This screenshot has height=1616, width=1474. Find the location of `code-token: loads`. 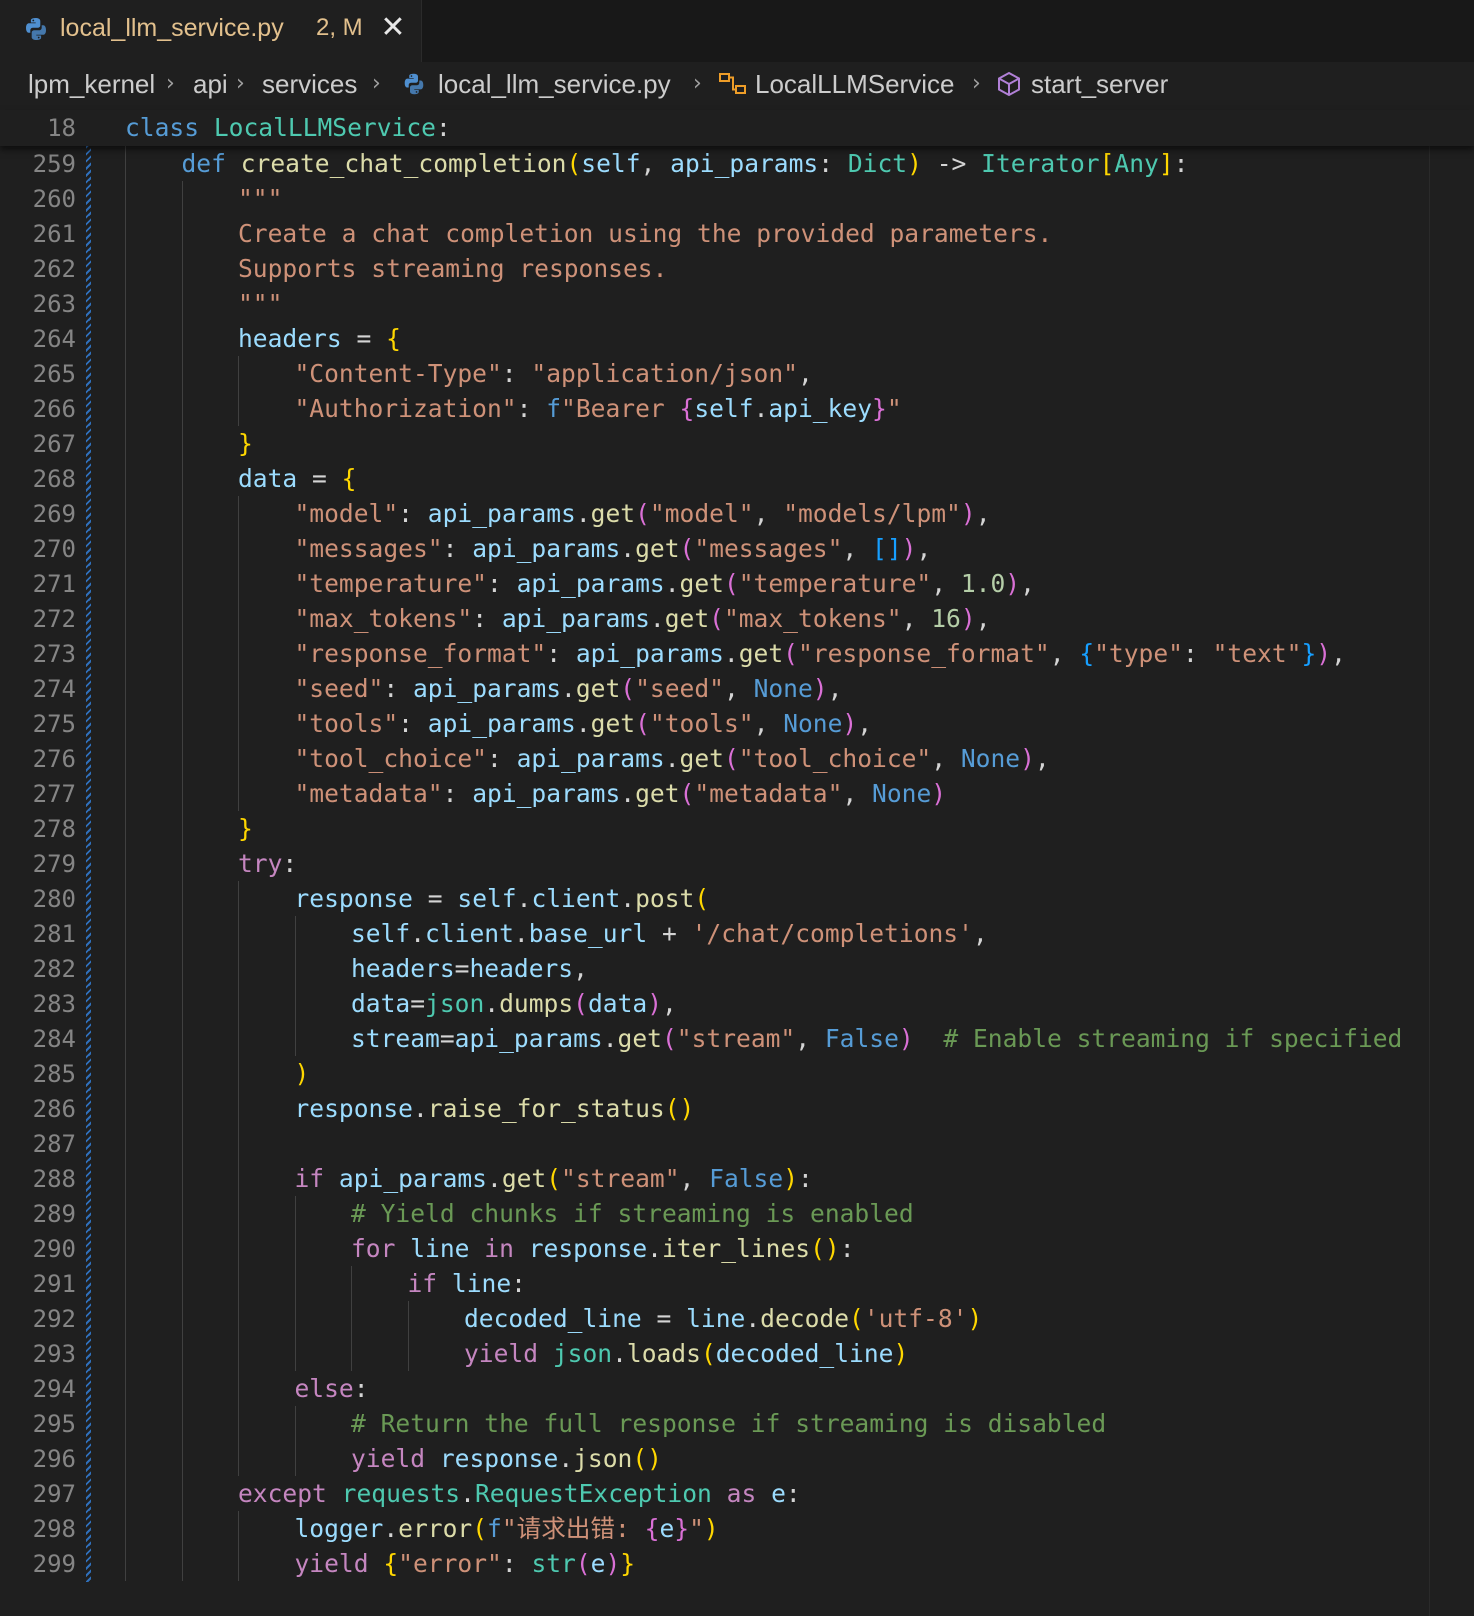

code-token: loads is located at coordinates (663, 1353).